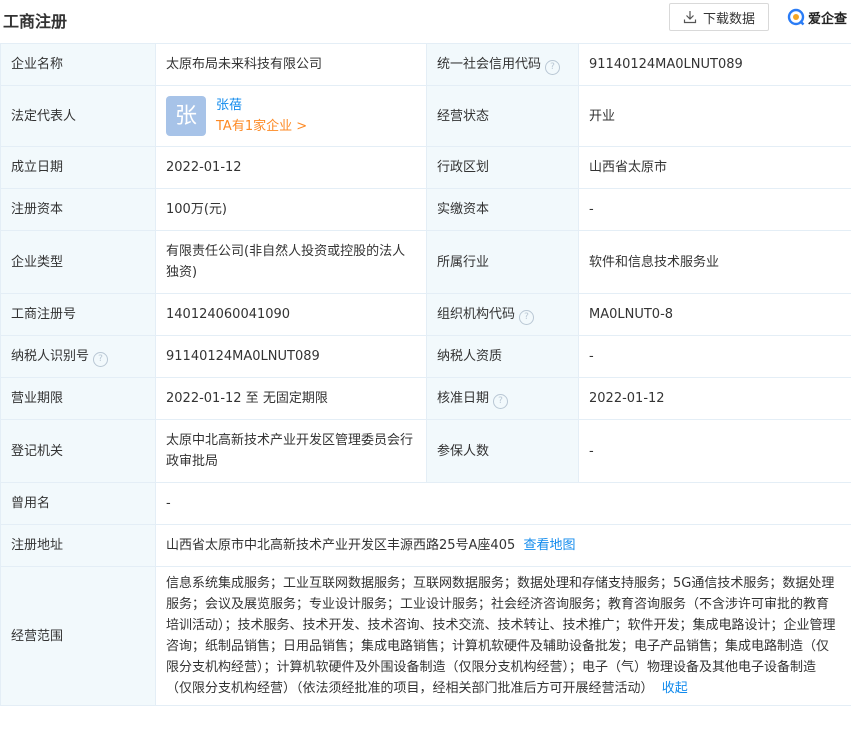 The width and height of the screenshot is (851, 749). What do you see at coordinates (291, 451) in the screenshot?
I see `authority-value: 太原中北高新技术产业开发区管理委员会行政审批局` at bounding box center [291, 451].